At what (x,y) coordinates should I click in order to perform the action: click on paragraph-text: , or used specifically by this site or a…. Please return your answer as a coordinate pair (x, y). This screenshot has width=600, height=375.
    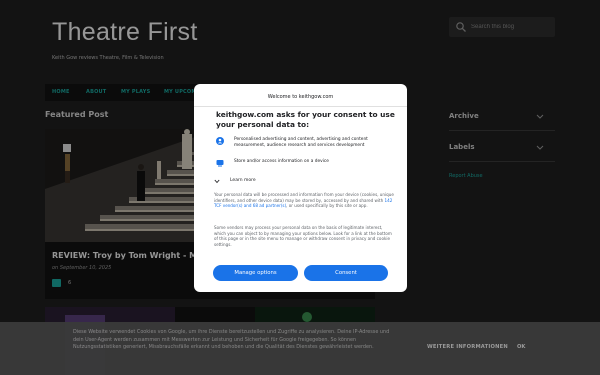
    Looking at the image, I should click on (327, 206).